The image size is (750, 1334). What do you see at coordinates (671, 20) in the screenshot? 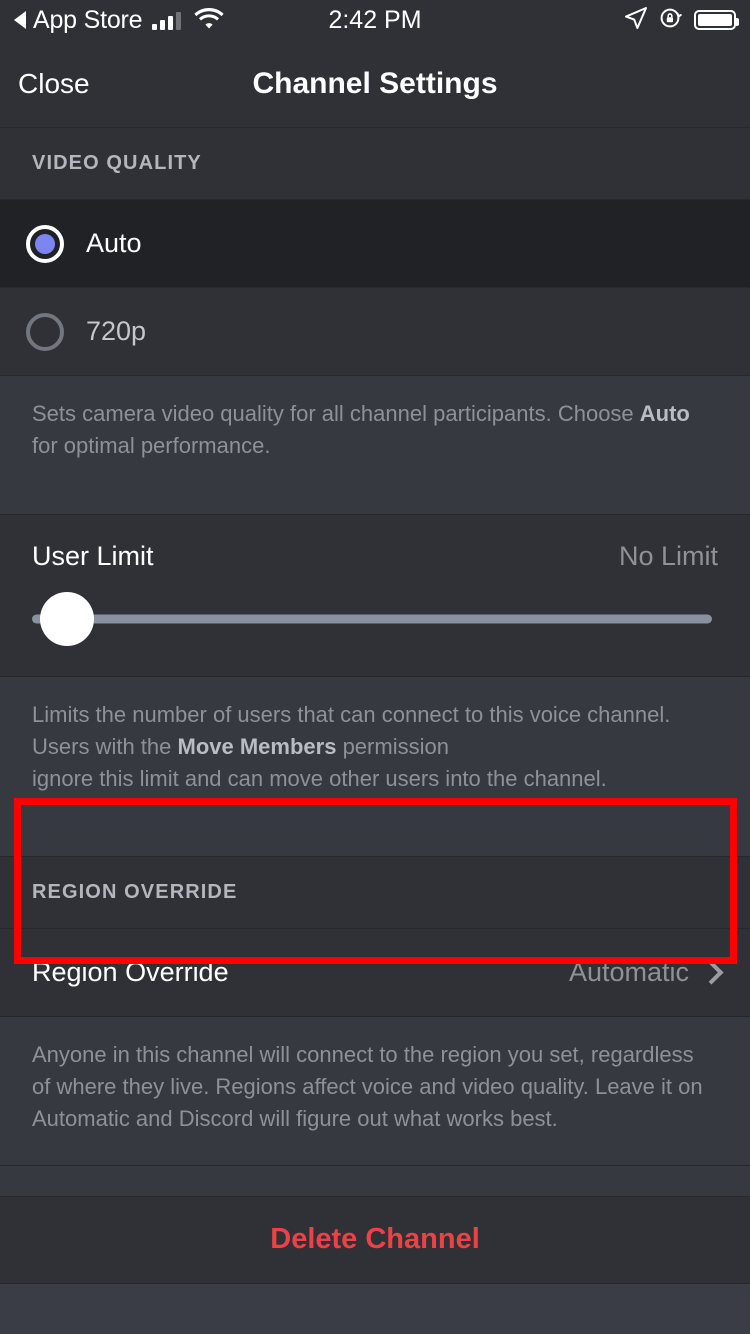
I see `rotation-lock-icon` at bounding box center [671, 20].